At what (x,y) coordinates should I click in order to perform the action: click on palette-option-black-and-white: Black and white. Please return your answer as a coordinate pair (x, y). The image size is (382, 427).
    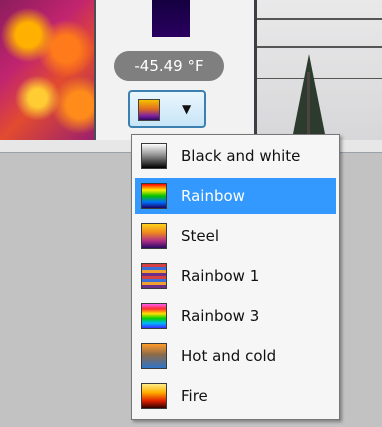
    Looking at the image, I should click on (235, 156).